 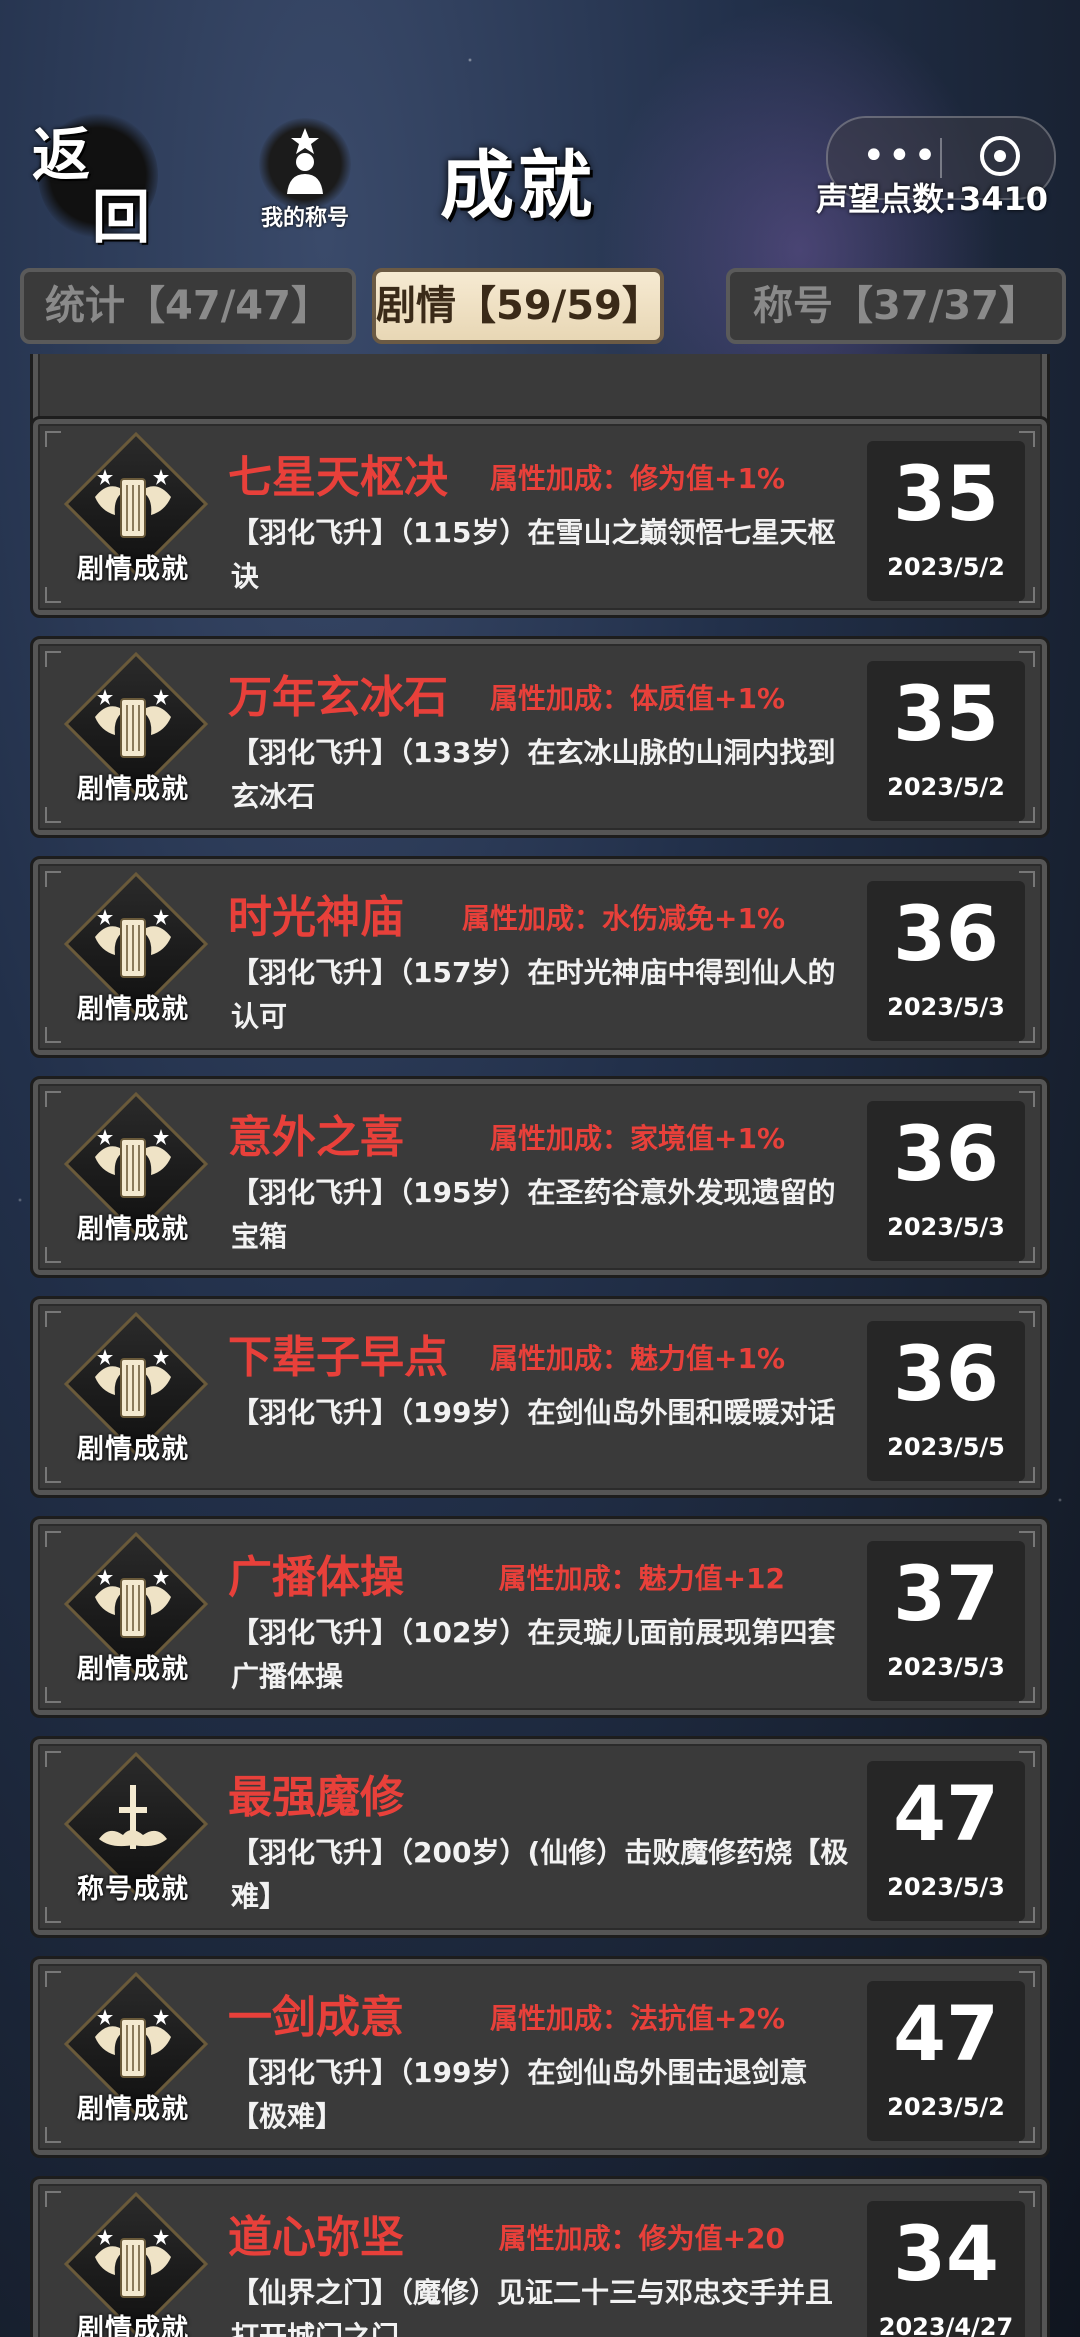 I want to click on achievement-description: 【羽化飞升】（133岁）在玄冰山脉的山洞内找到玄冰石, so click(x=533, y=774).